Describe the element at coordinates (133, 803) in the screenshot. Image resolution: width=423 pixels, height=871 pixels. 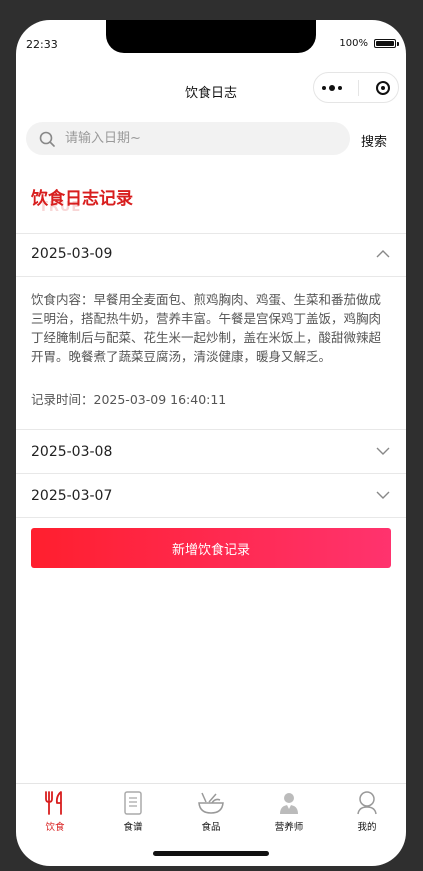
I see `recipe-book-icon` at that location.